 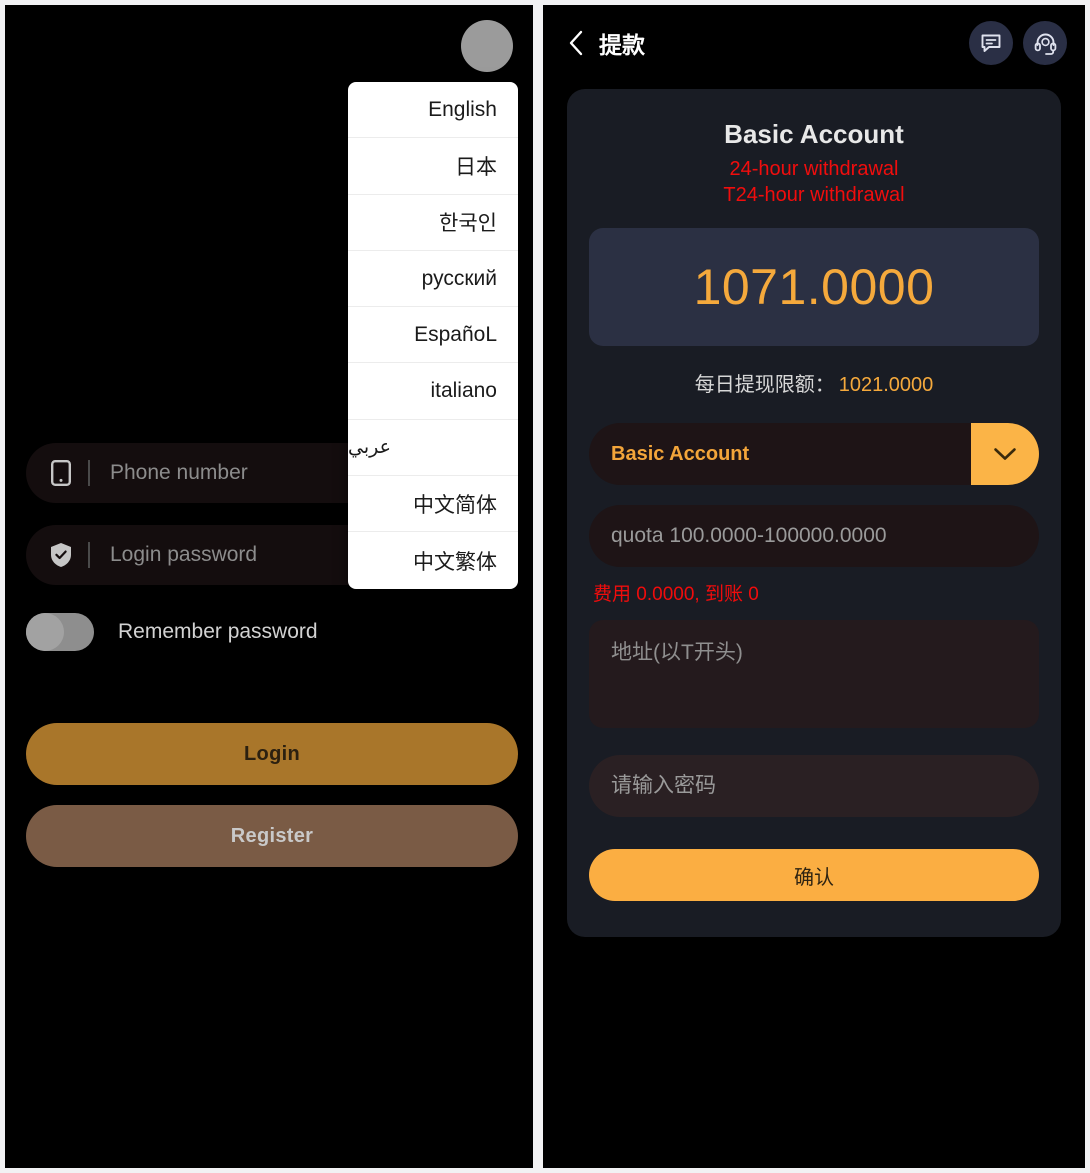 I want to click on customer-service-icon, so click(x=1045, y=43).